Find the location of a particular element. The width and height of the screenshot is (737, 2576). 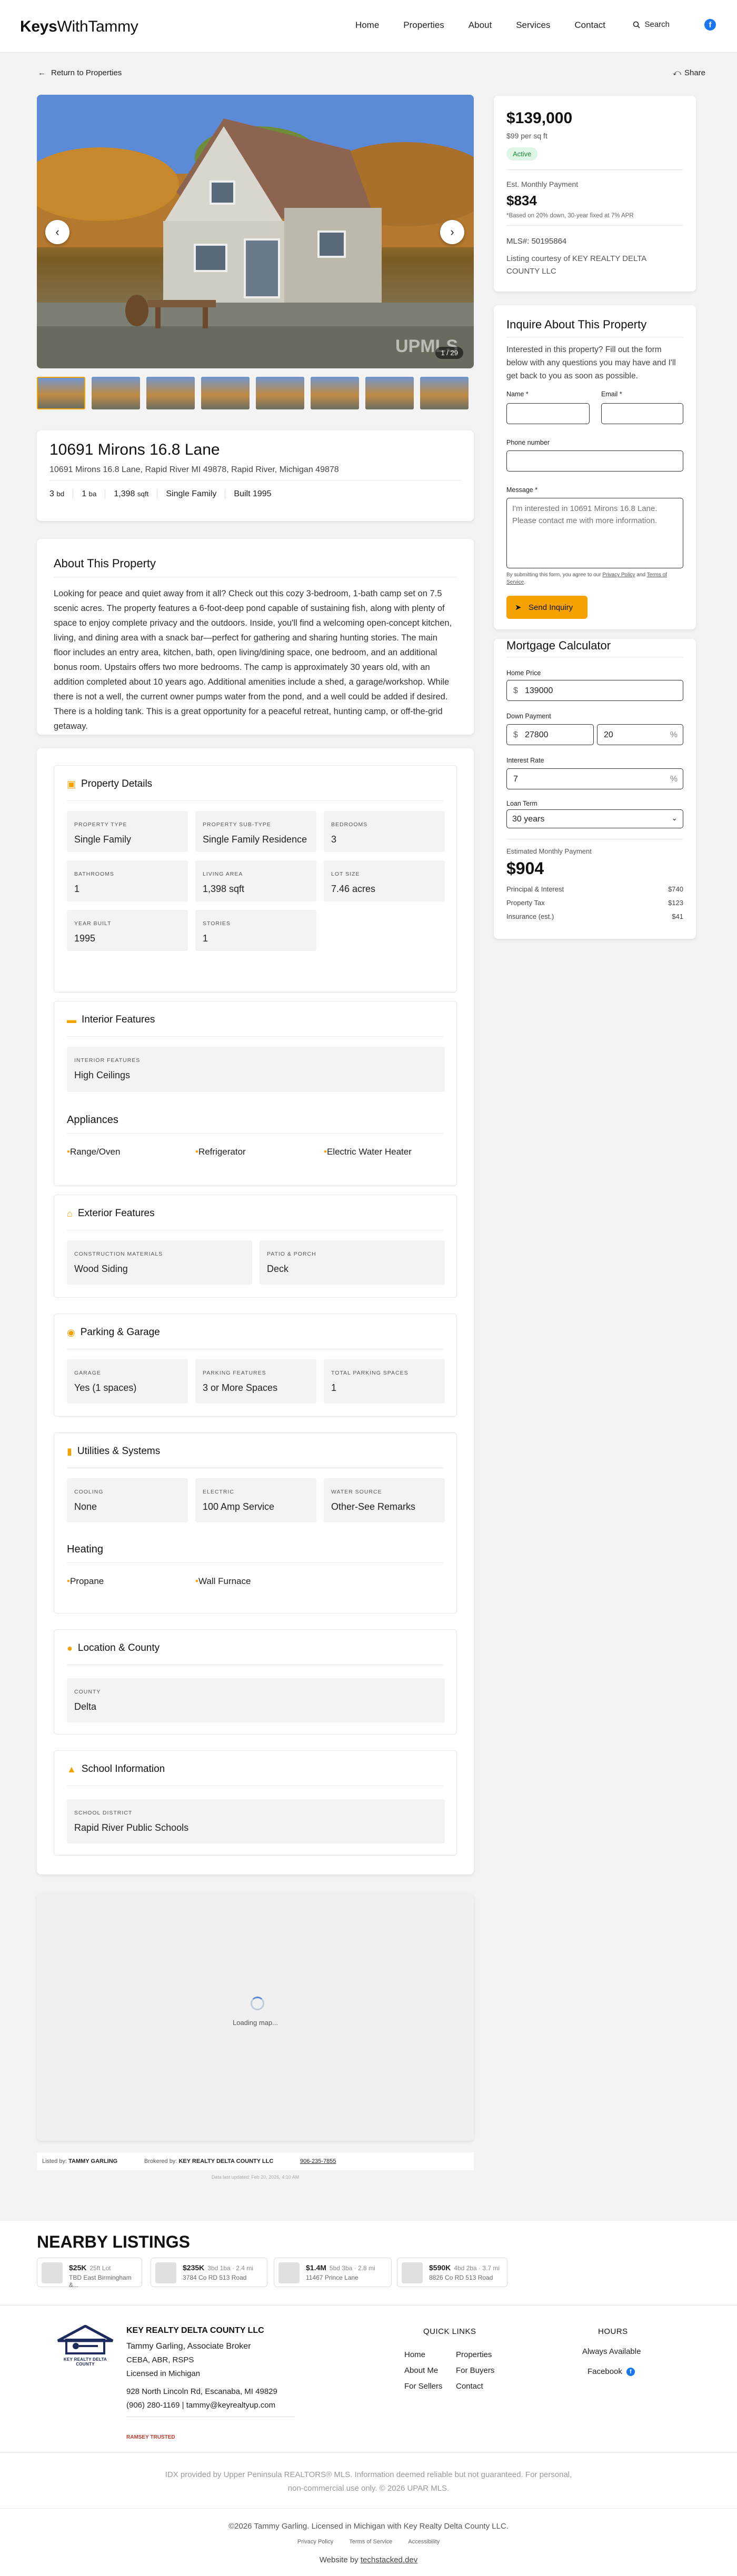

listed-by-name: TAMMY GARLING is located at coordinates (93, 2161).